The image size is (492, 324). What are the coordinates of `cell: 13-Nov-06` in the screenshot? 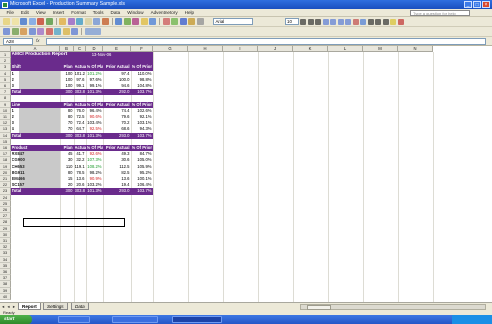 It's located at (102, 55).